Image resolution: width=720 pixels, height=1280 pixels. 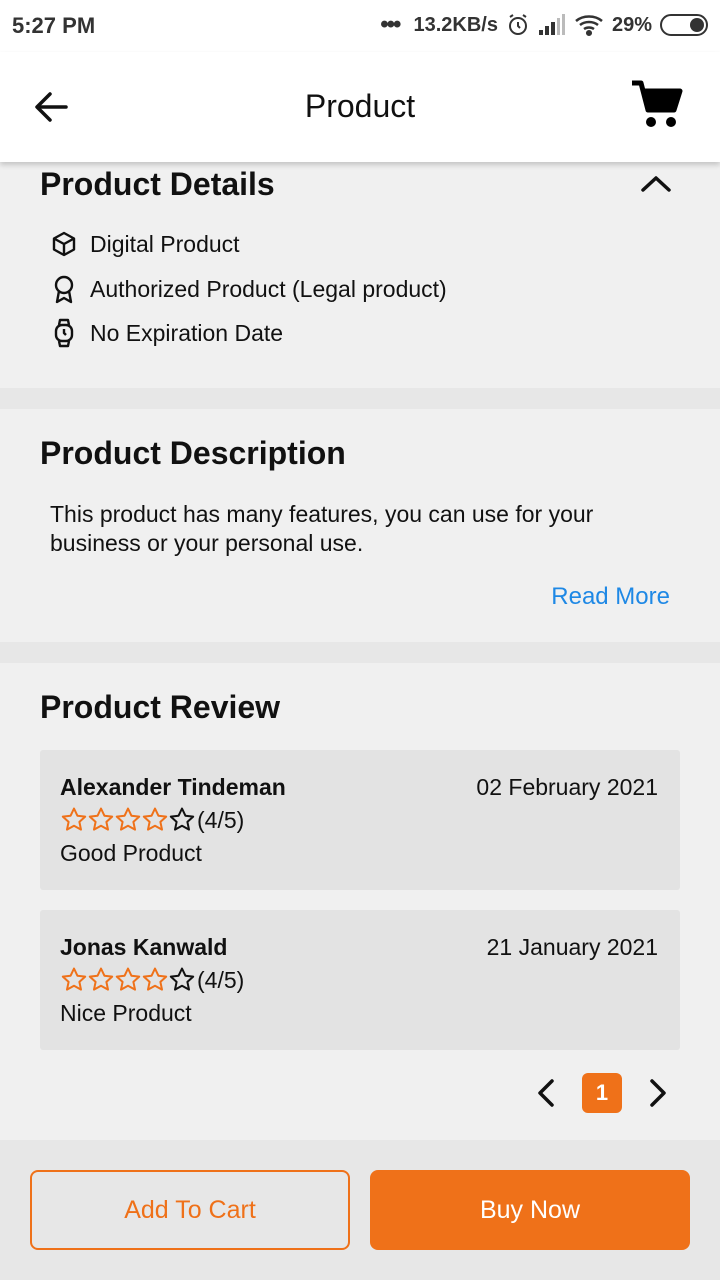 I want to click on alarm-icon, so click(x=517, y=24).